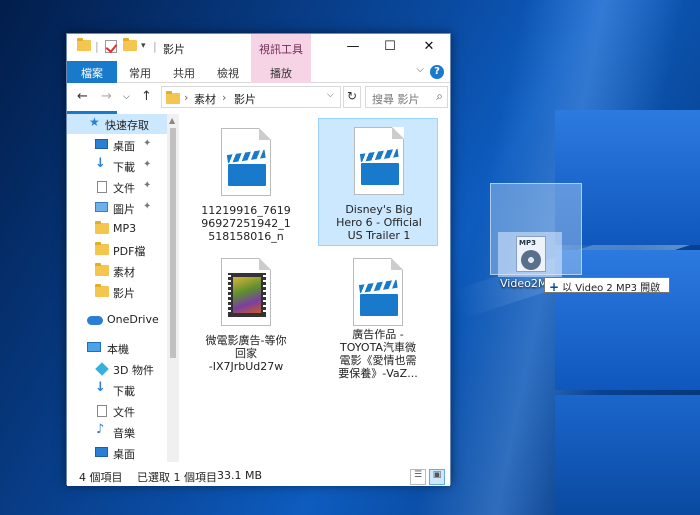 The height and width of the screenshot is (515, 700). Describe the element at coordinates (124, 293) in the screenshot. I see `sidebar-item-label: 影片` at that location.